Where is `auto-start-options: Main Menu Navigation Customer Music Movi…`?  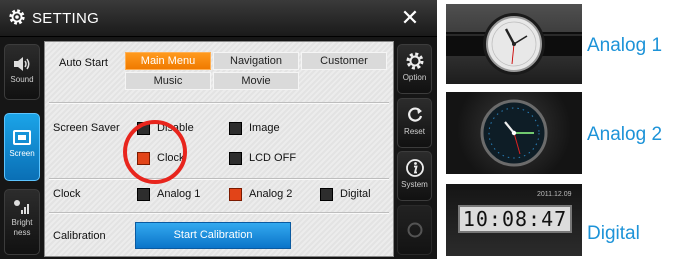 auto-start-options: Main Menu Navigation Customer Music Movi… is located at coordinates (258, 73).